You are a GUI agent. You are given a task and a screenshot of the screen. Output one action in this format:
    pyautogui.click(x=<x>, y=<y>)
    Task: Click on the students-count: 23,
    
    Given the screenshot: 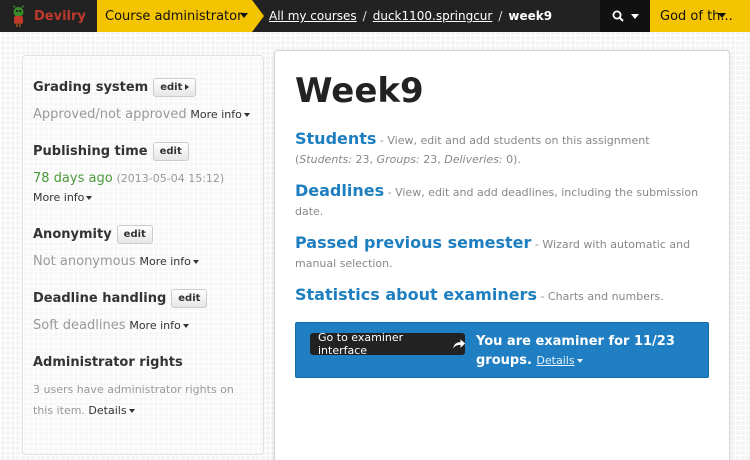 What is the action you would take?
    pyautogui.click(x=364, y=159)
    